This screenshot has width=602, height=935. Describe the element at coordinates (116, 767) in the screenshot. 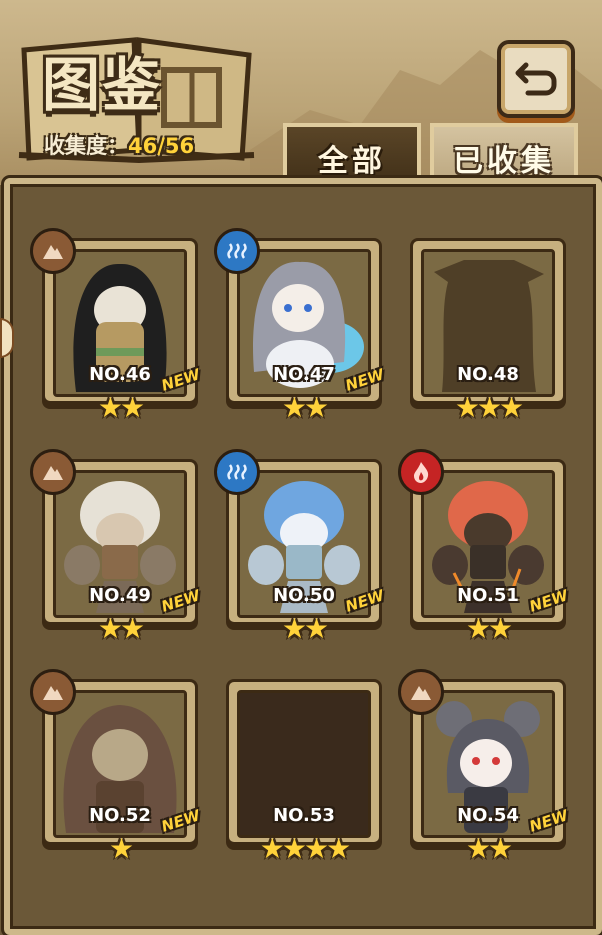

I see `card-52: NO.52 NEW ★` at that location.